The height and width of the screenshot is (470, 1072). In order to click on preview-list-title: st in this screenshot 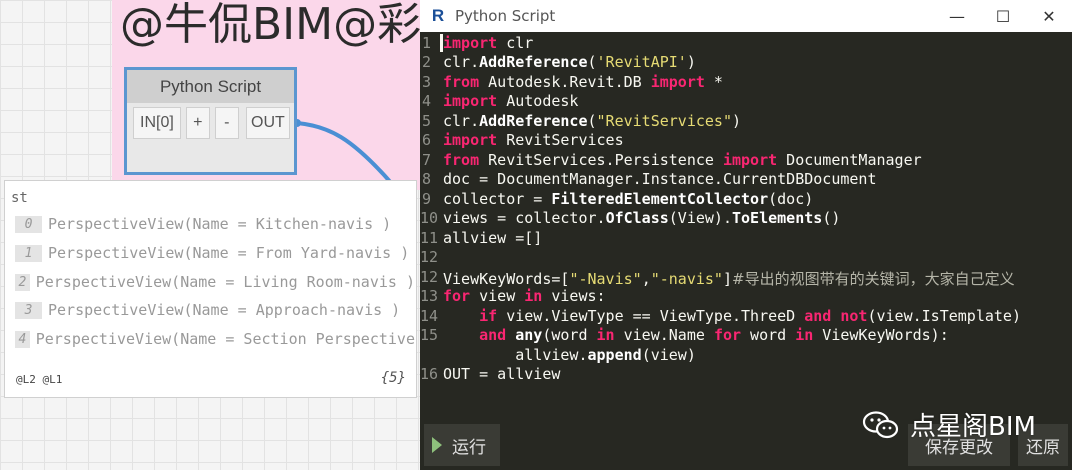, I will do `click(19, 198)`.